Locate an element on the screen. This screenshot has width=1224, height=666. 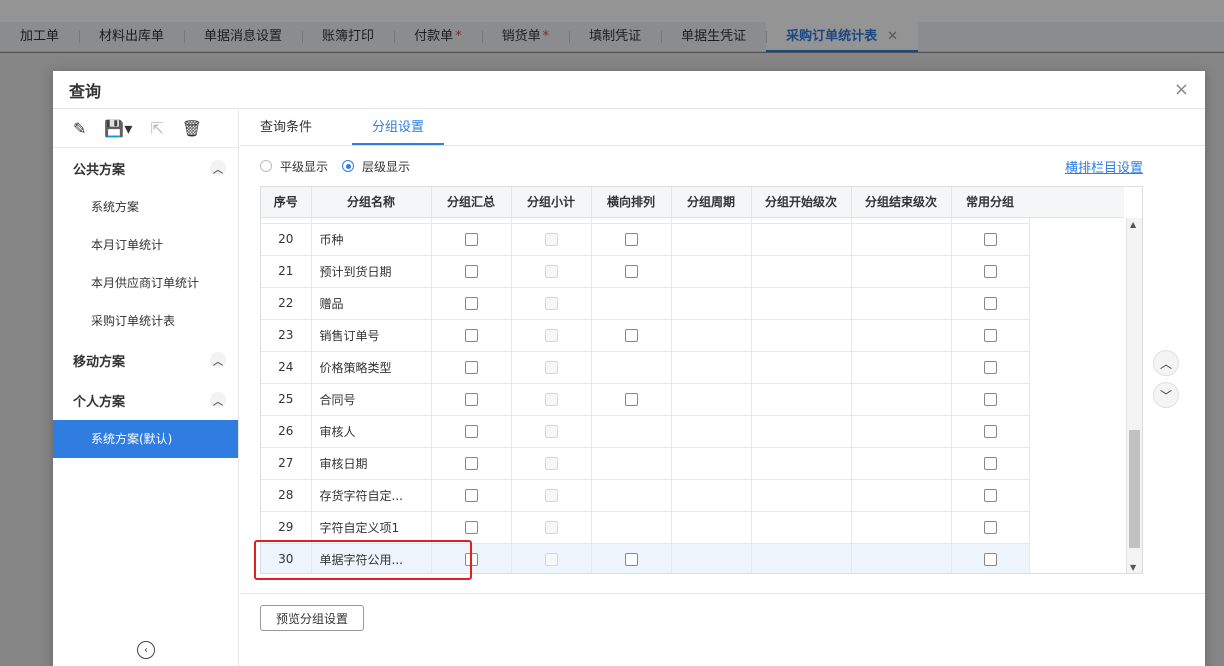
scheme-item: 系统方案 is located at coordinates (145, 207).